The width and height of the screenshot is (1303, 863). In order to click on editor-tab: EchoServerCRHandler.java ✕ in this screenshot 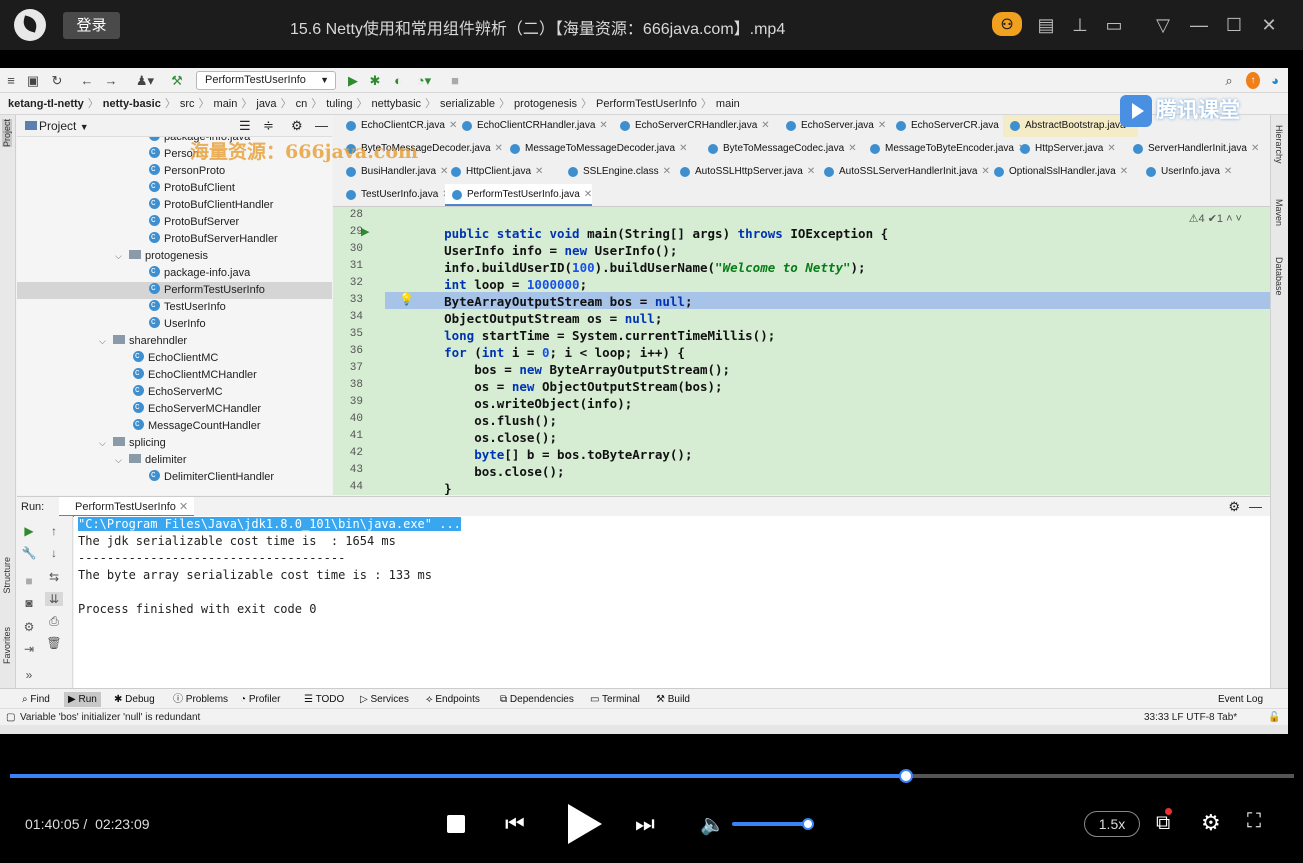, I will do `click(691, 126)`.